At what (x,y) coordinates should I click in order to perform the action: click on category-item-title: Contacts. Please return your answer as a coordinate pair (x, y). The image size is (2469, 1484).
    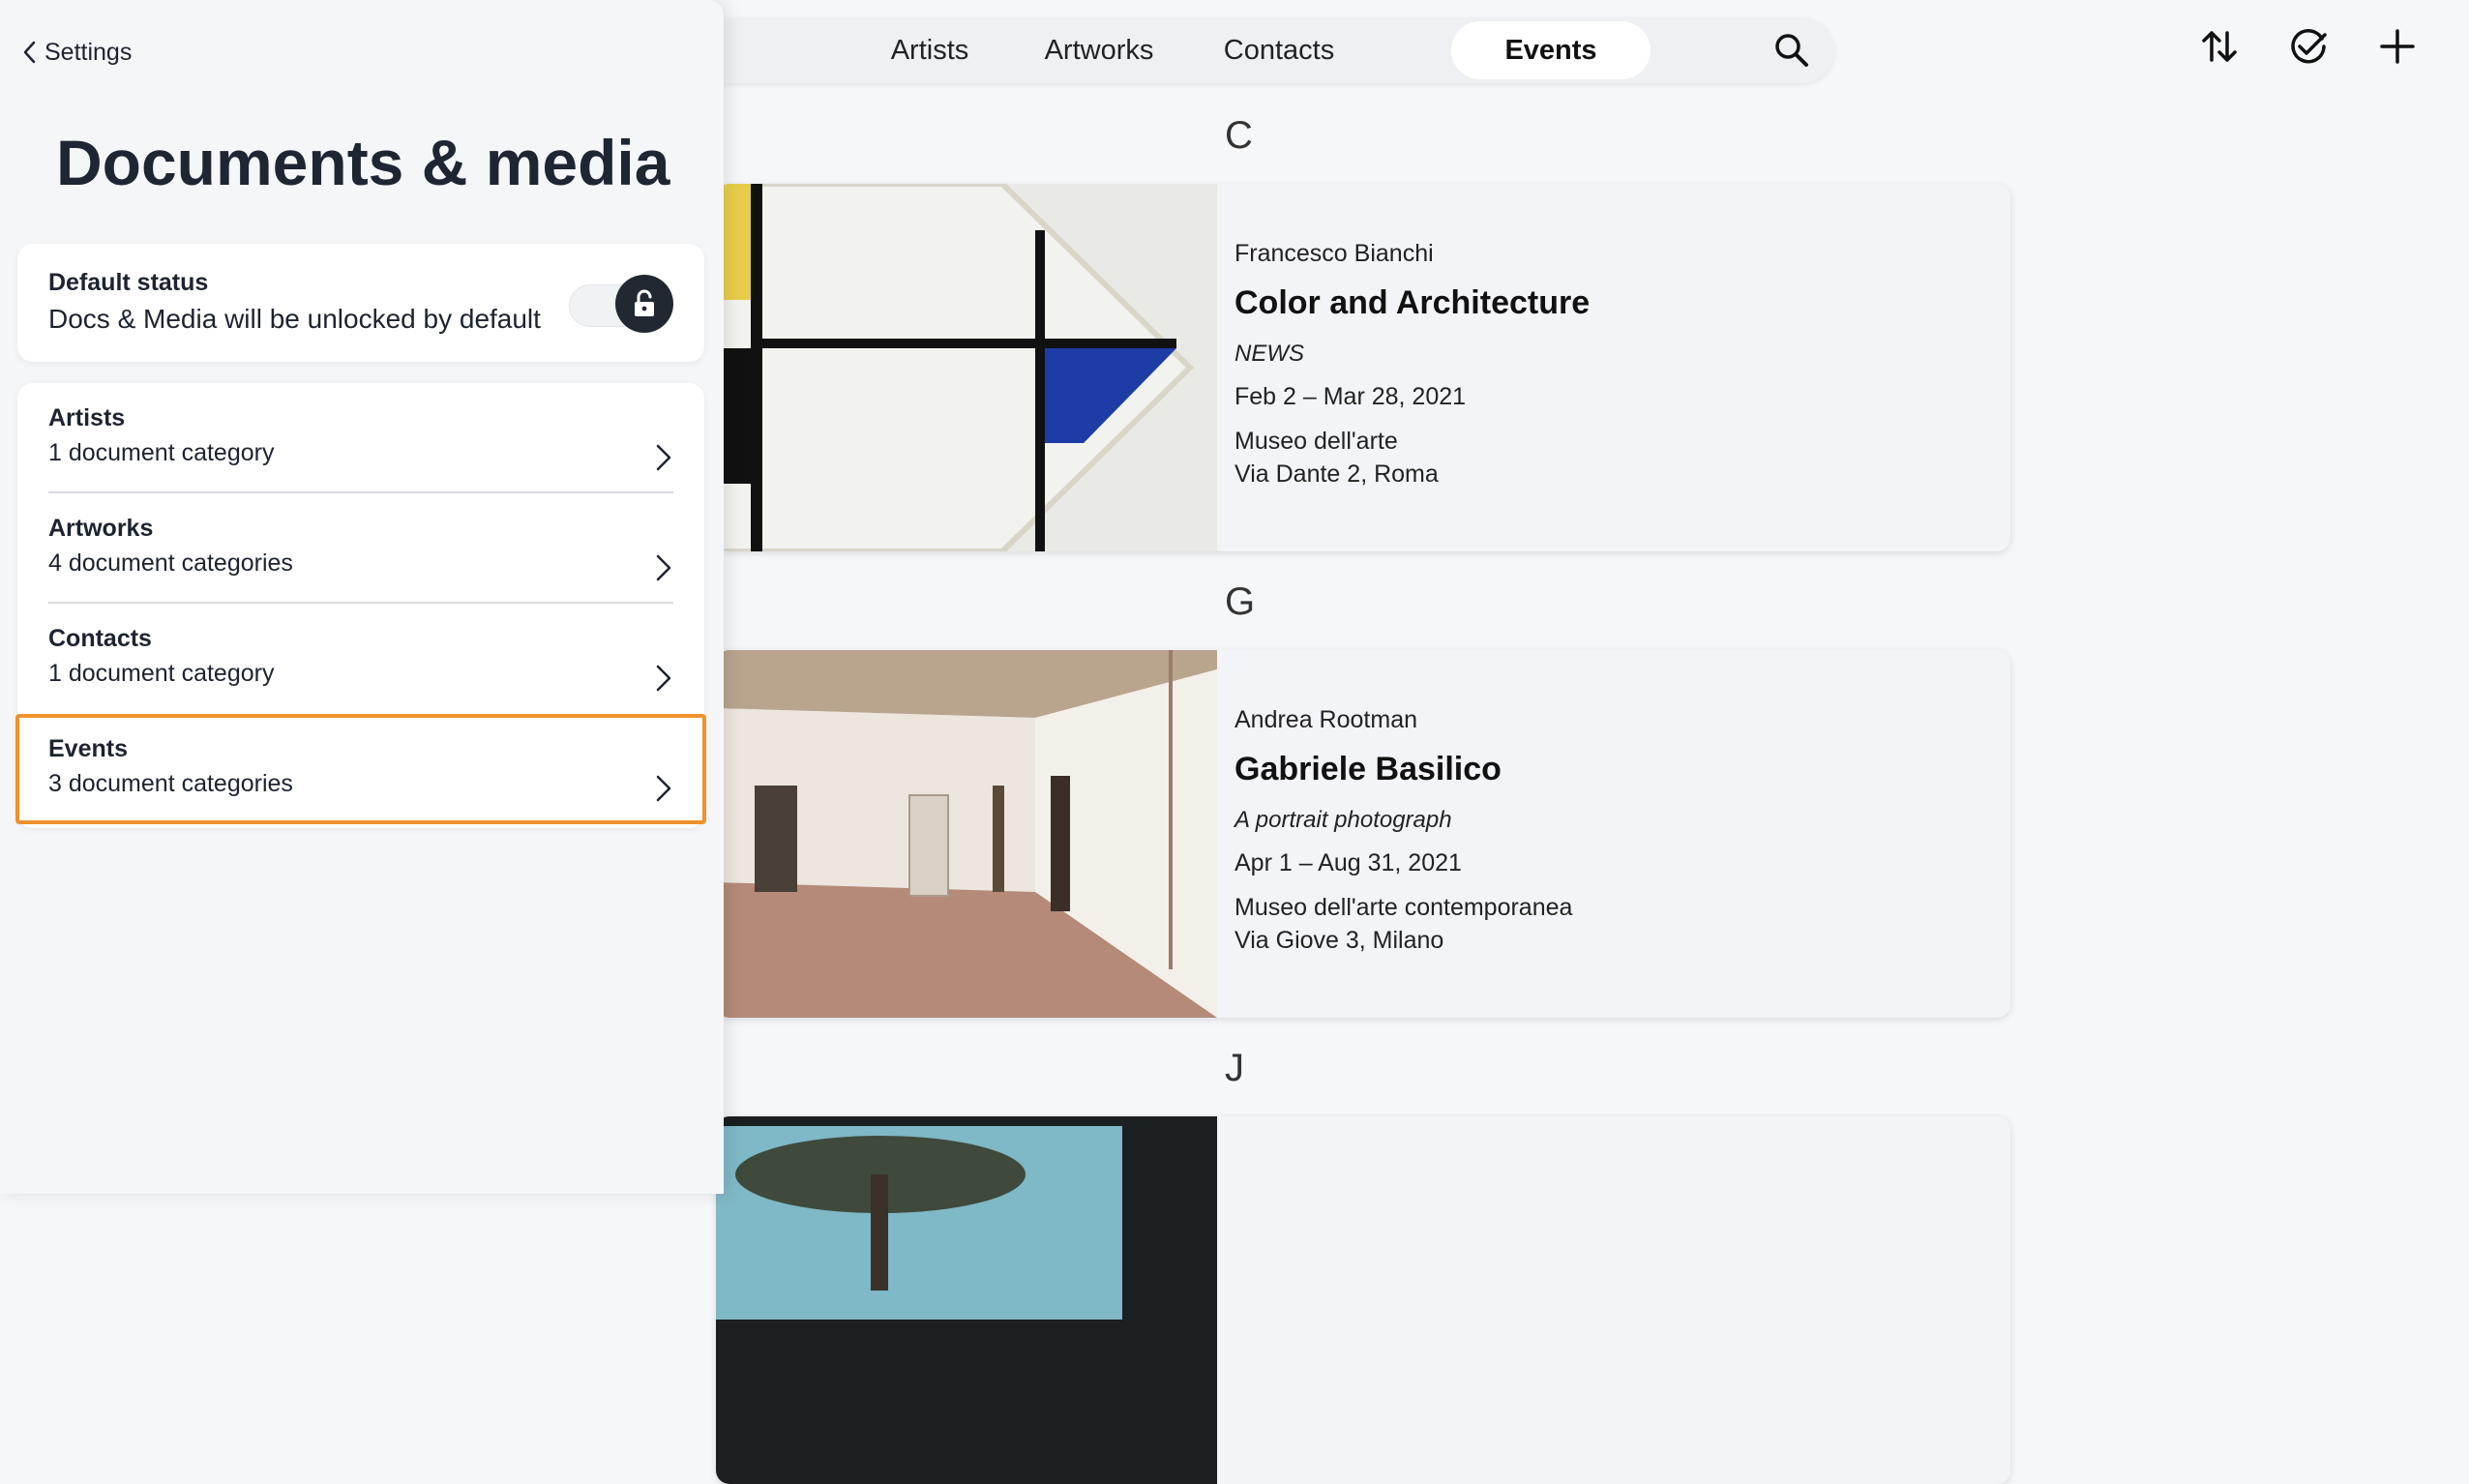
    Looking at the image, I should click on (100, 638).